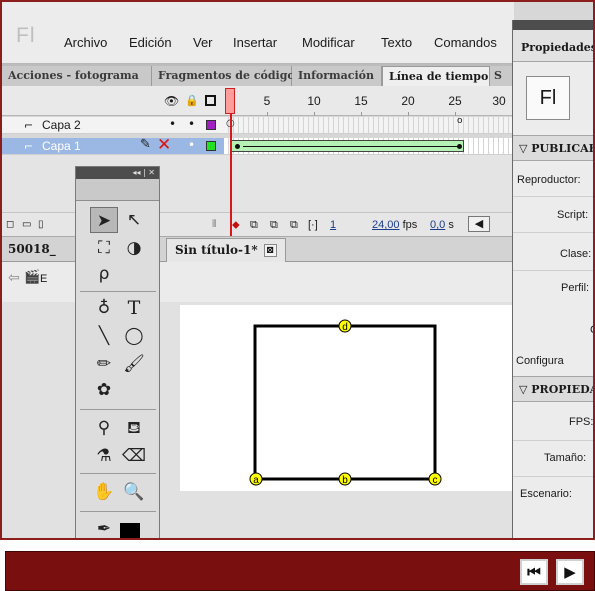 The height and width of the screenshot is (591, 595). I want to click on menu-modificar: Modificar, so click(328, 42).